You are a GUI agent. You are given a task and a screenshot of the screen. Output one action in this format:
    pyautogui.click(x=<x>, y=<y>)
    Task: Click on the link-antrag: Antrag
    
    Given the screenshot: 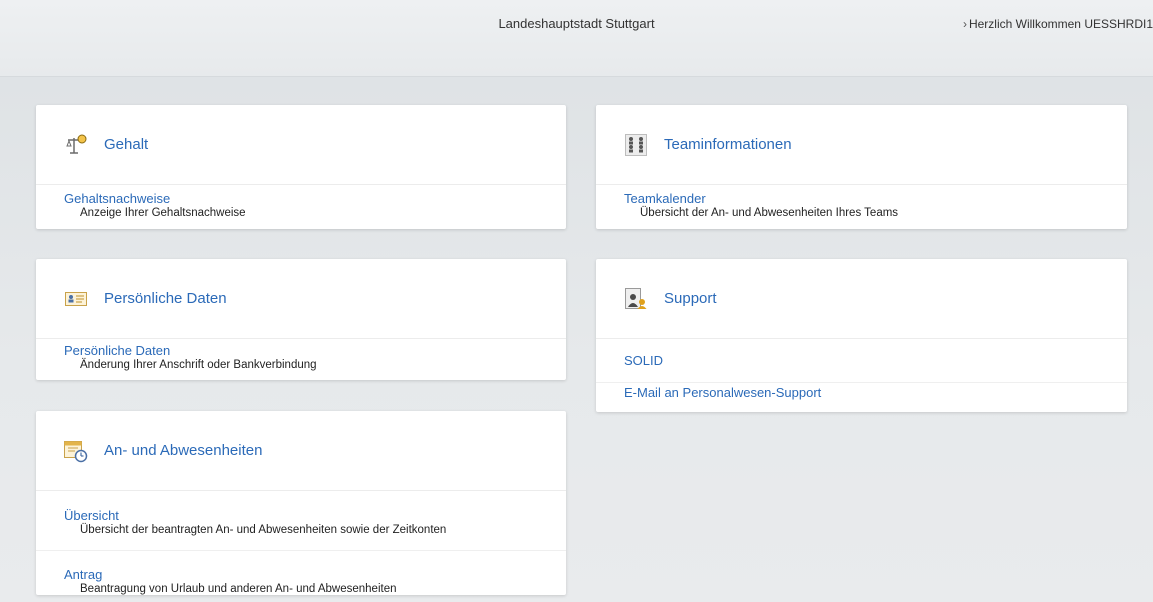 What is the action you would take?
    pyautogui.click(x=301, y=574)
    